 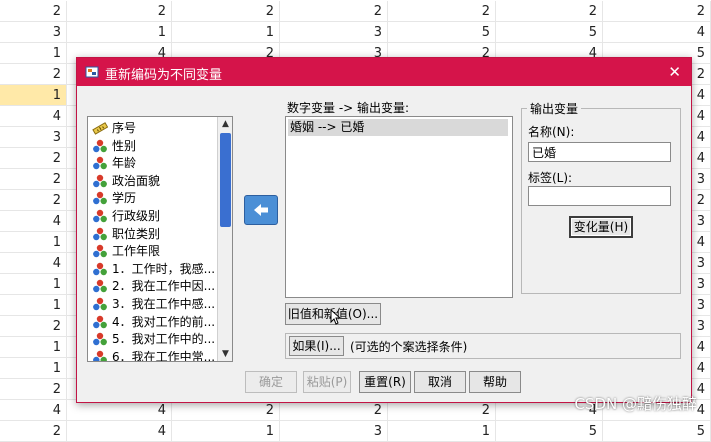 I want to click on close-icon: ✕, so click(x=674, y=72).